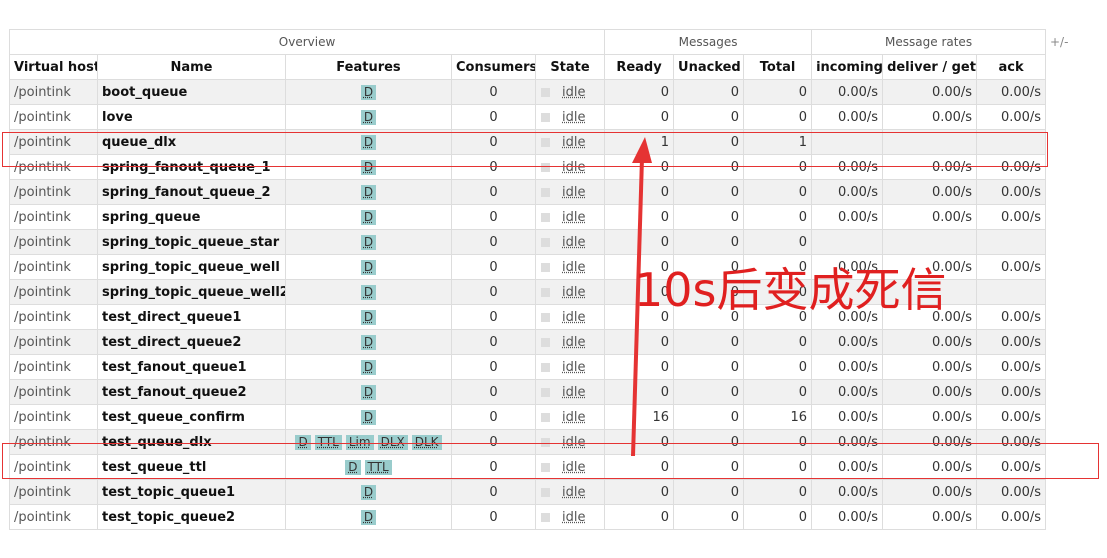  I want to click on dead-letter-annotation: 10s后变成死信, so click(790, 290).